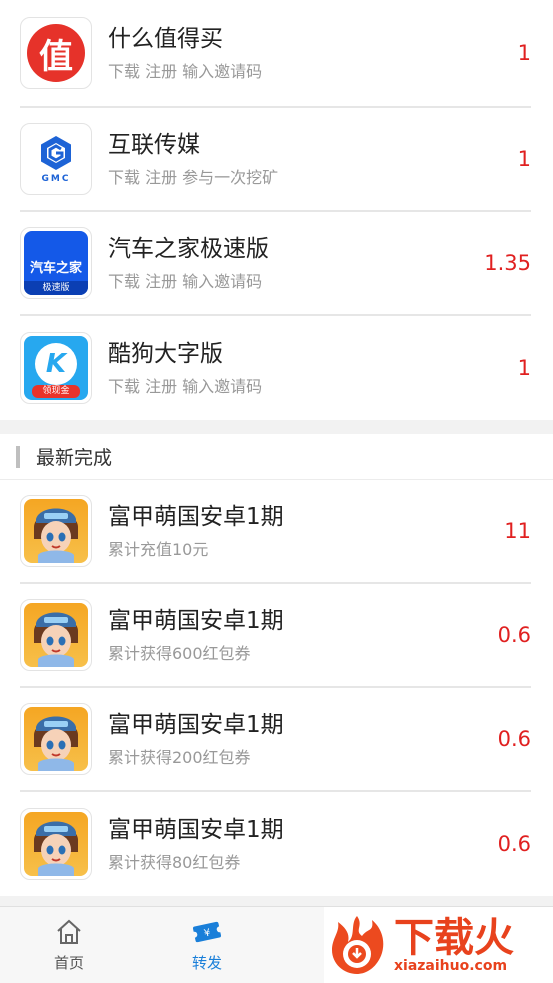 The height and width of the screenshot is (983, 553). Describe the element at coordinates (188, 249) in the screenshot. I see `task-title: 汽车之家极速版` at that location.